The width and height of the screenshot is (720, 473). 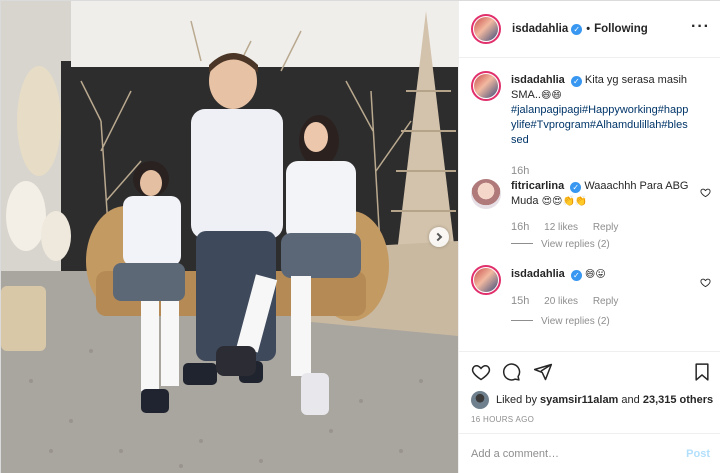 I want to click on liker-username: syamsir11alam, so click(x=579, y=400).